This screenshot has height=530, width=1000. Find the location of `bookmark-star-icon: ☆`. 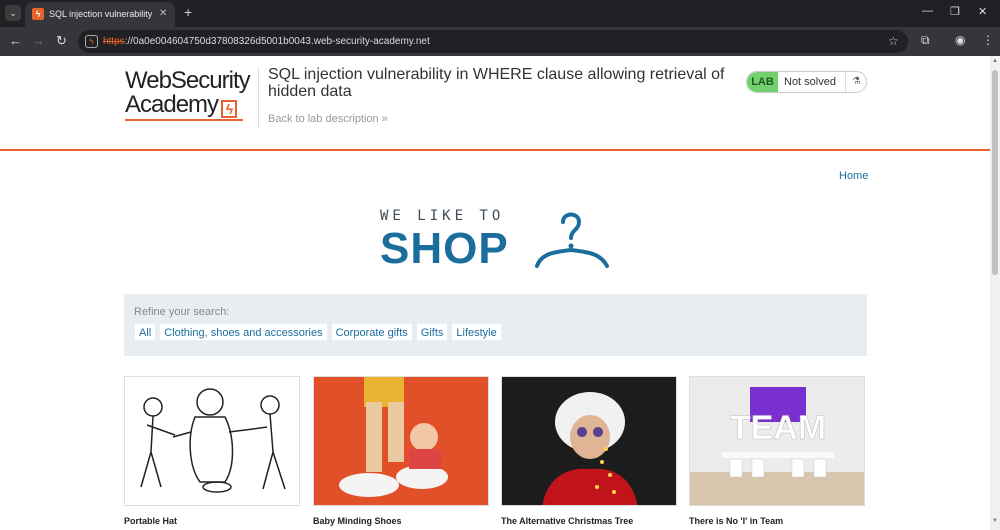

bookmark-star-icon: ☆ is located at coordinates (893, 41).